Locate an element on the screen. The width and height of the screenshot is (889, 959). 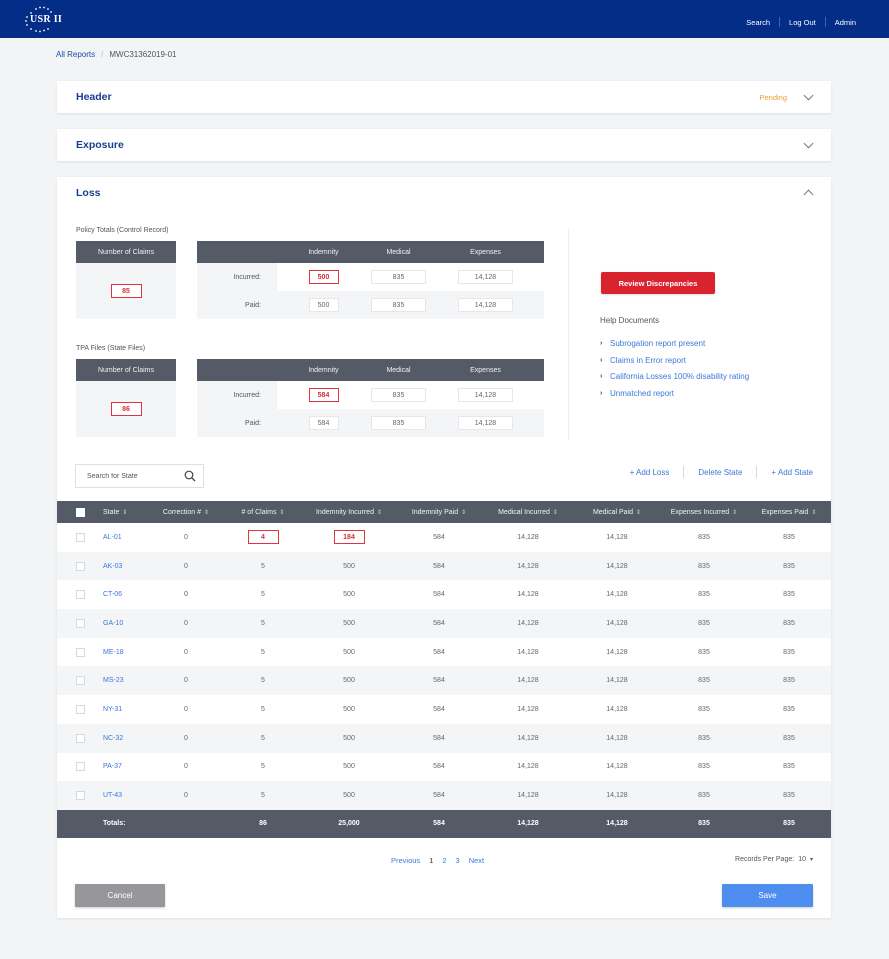
next-page-link: Next is located at coordinates (476, 860).